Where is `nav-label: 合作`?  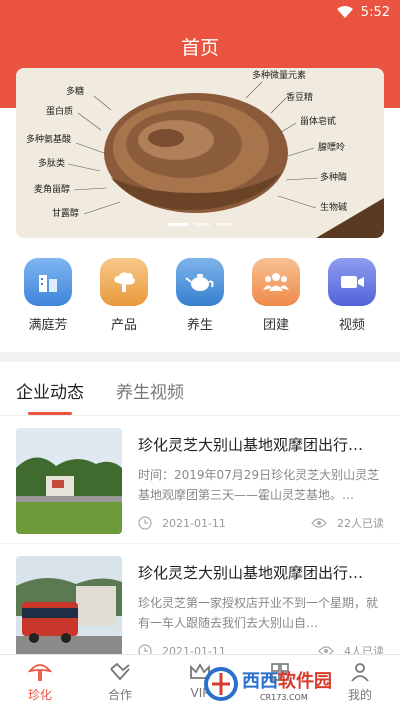
nav-label: 合作 is located at coordinates (119, 695).